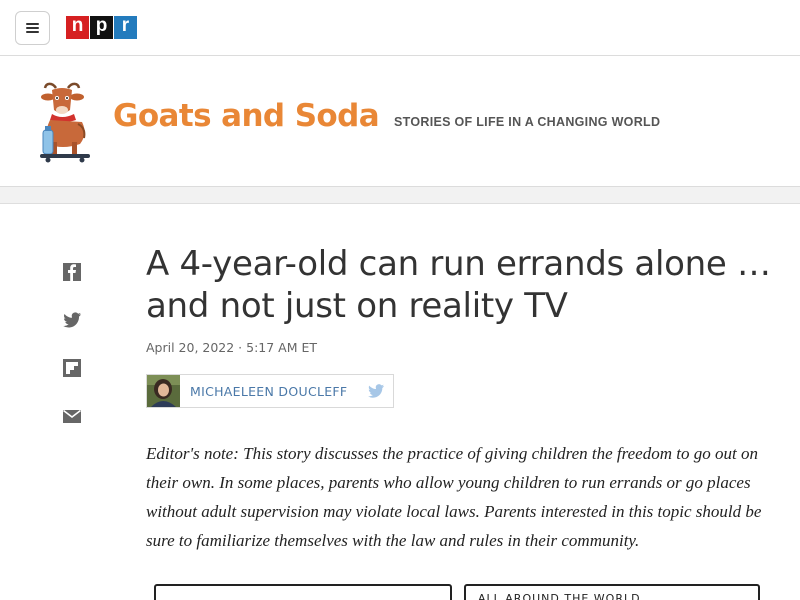 The height and width of the screenshot is (600, 800). I want to click on author-twitter-icon, so click(376, 391).